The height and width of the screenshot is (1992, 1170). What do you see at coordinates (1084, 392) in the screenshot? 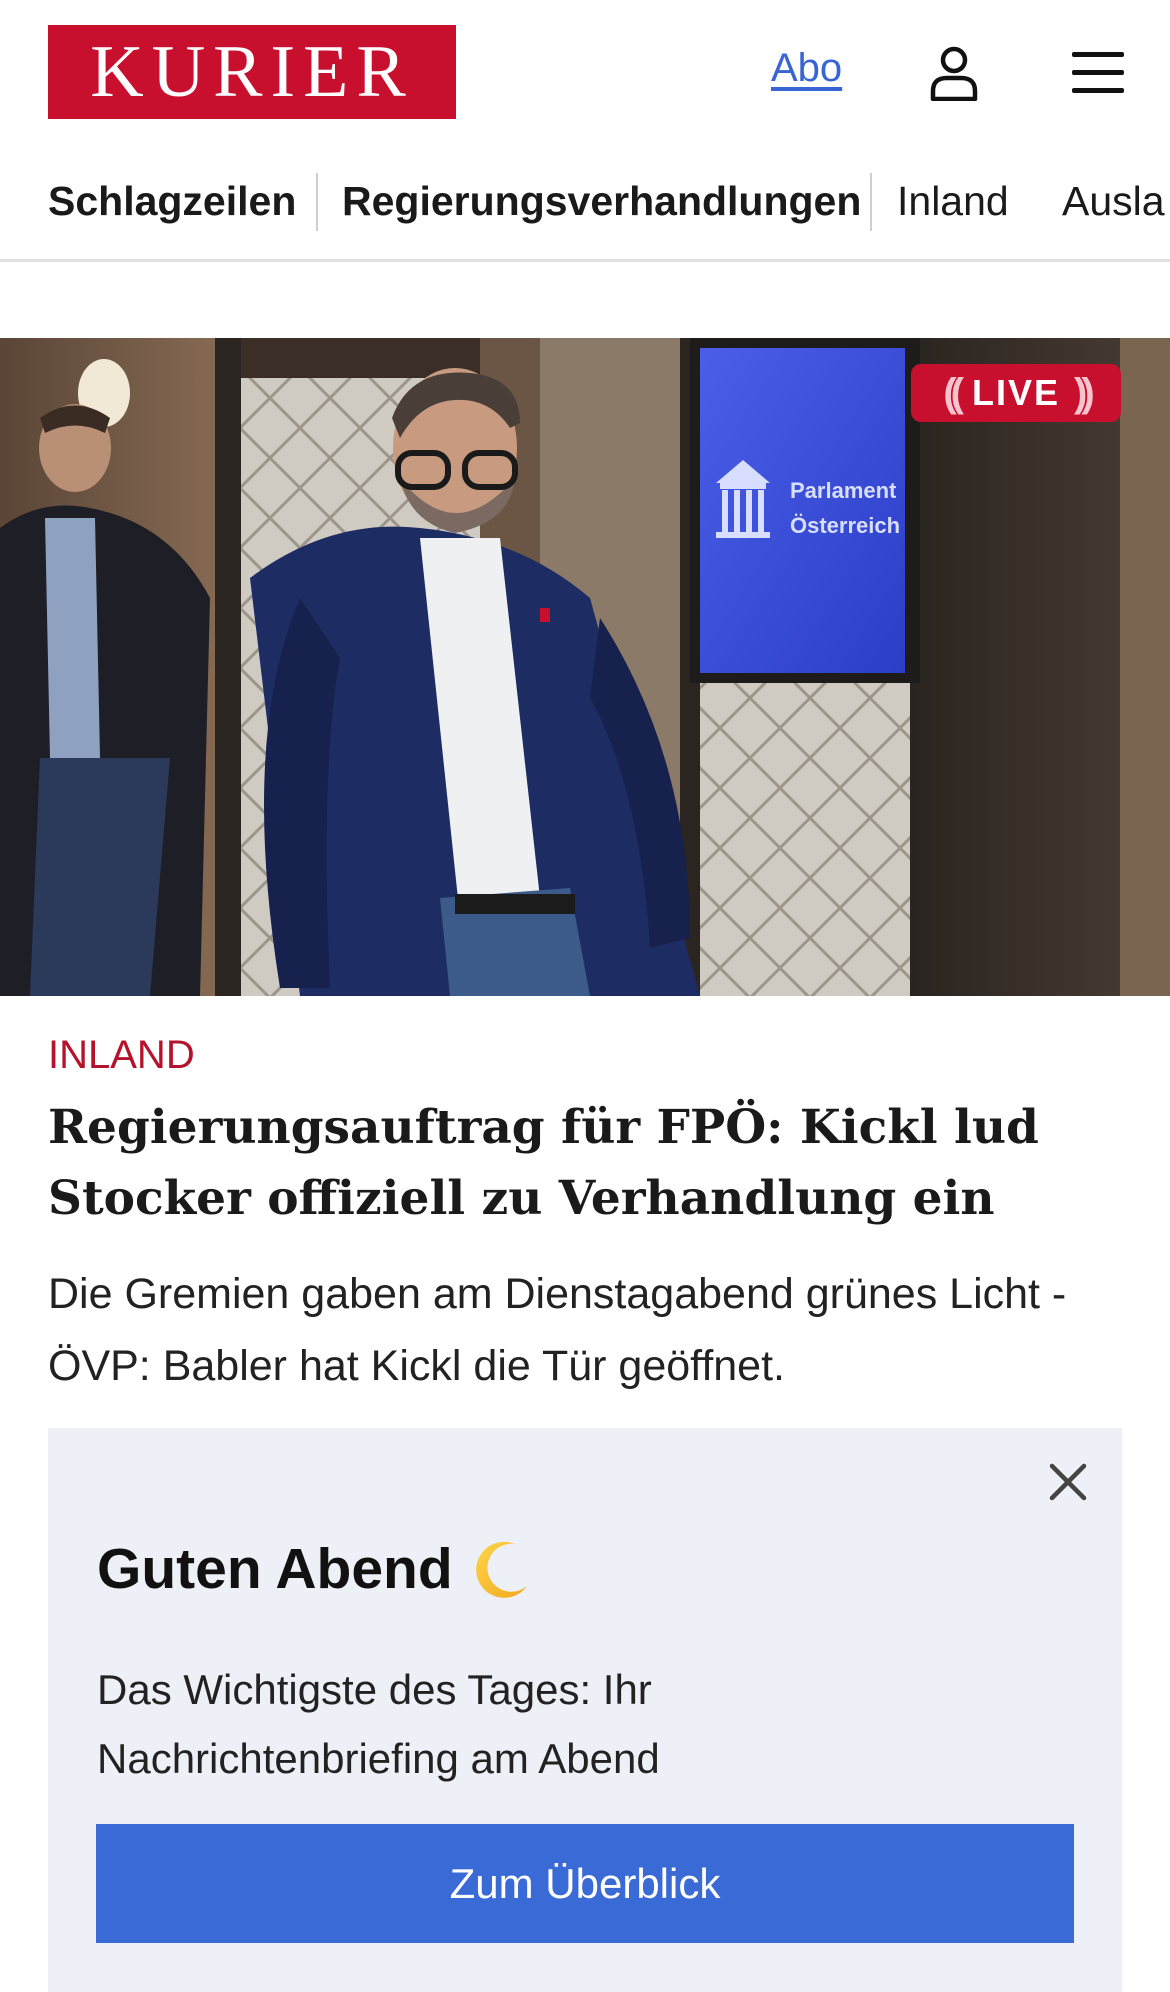
I see `live-wave-right-icon: ))` at bounding box center [1084, 392].